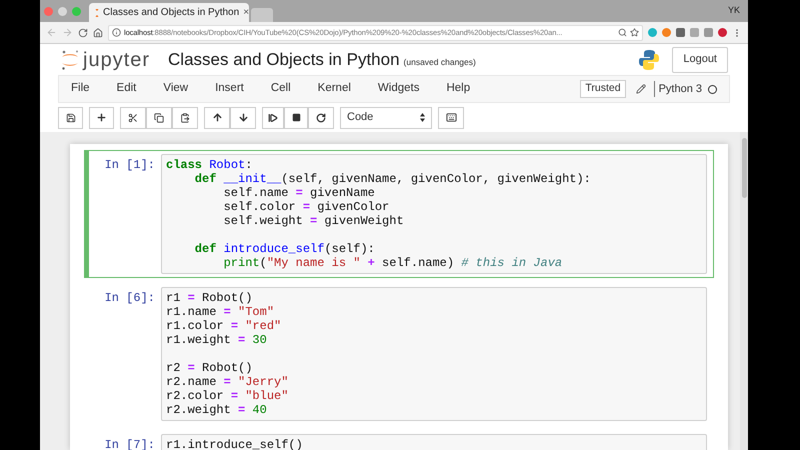 This screenshot has height=450, width=800. I want to click on tab-close-button: ×, so click(246, 12).